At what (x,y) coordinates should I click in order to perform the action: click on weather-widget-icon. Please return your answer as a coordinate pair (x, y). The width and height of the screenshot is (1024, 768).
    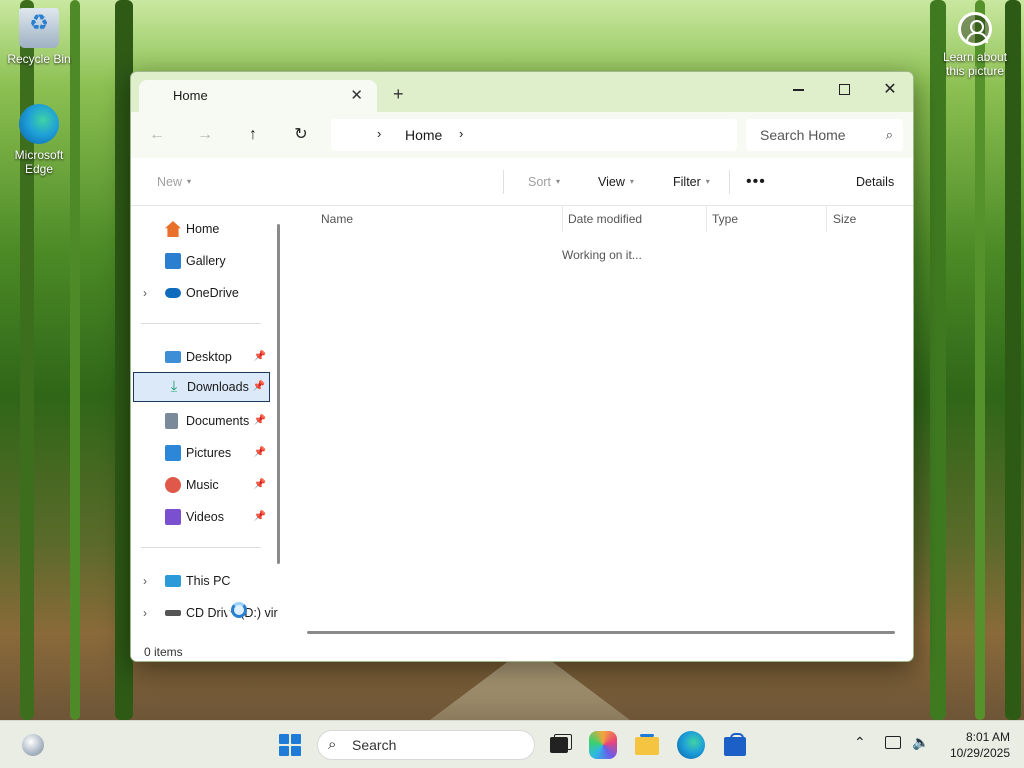
    Looking at the image, I should click on (33, 745).